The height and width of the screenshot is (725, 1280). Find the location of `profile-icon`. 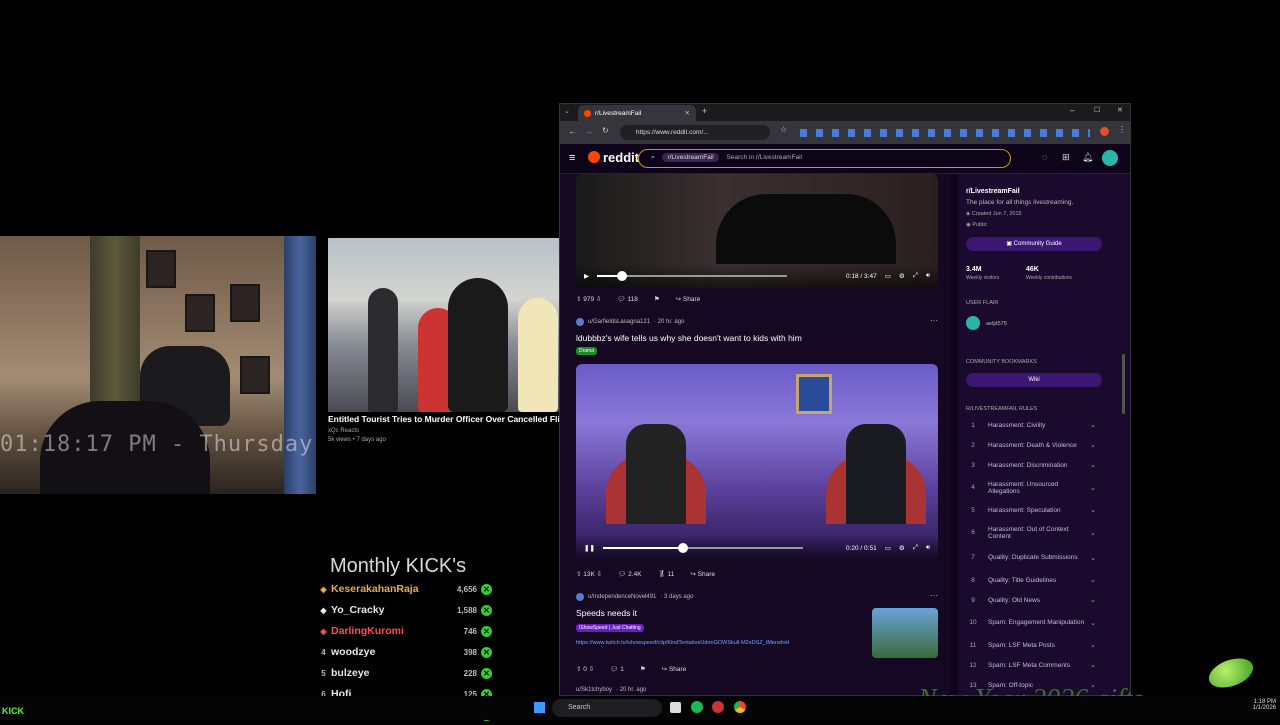

profile-icon is located at coordinates (1104, 131).